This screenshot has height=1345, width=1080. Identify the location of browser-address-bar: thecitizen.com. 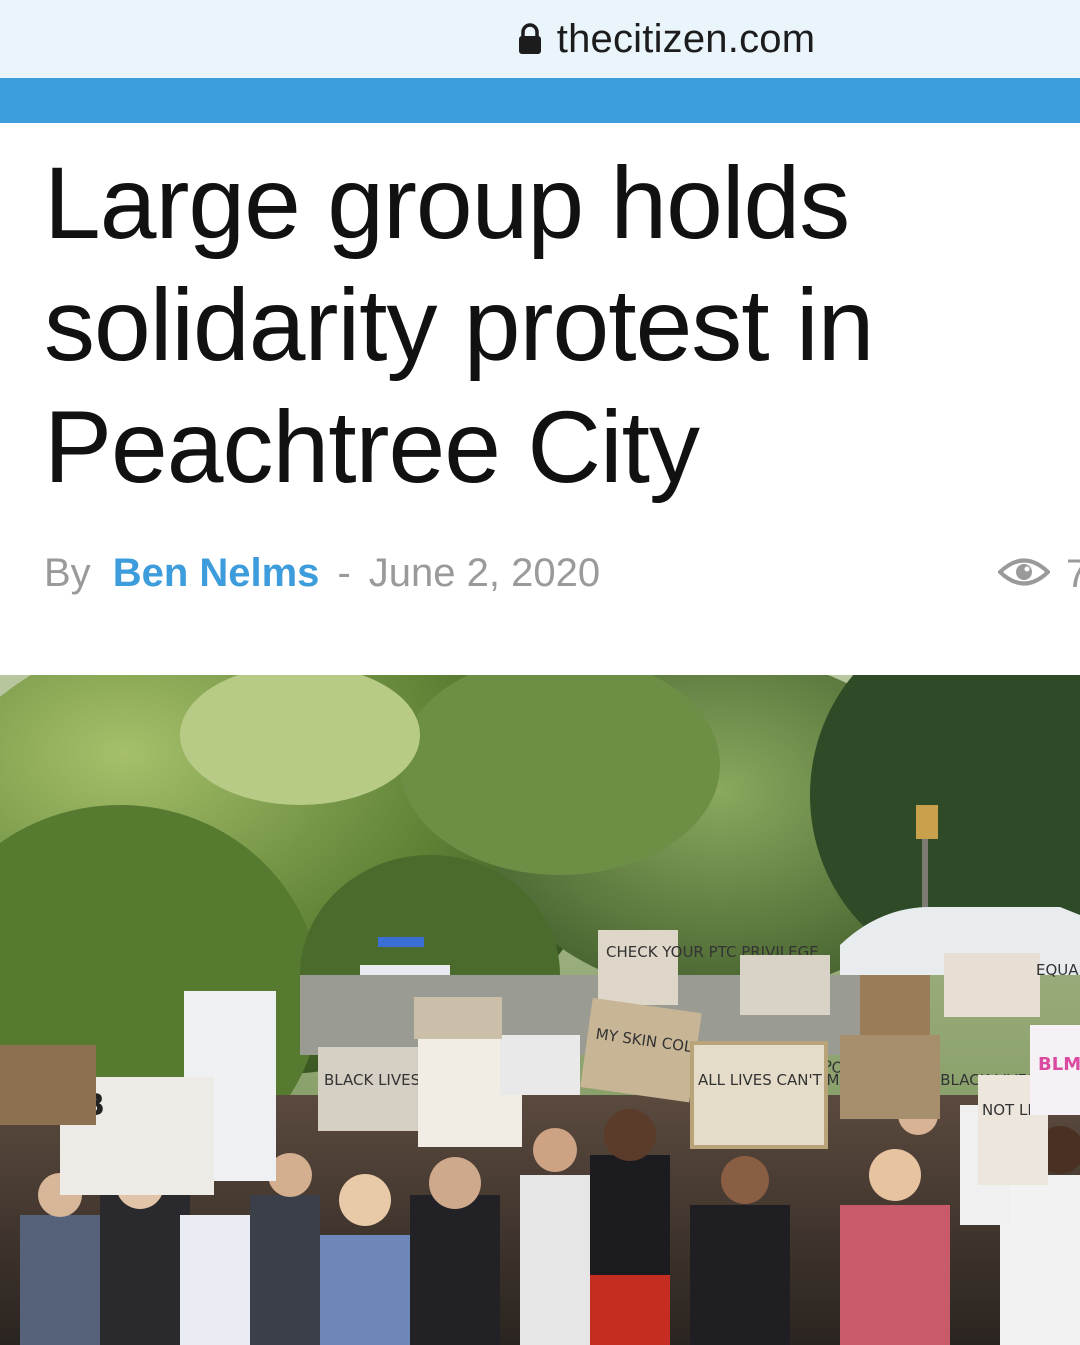
(540, 39).